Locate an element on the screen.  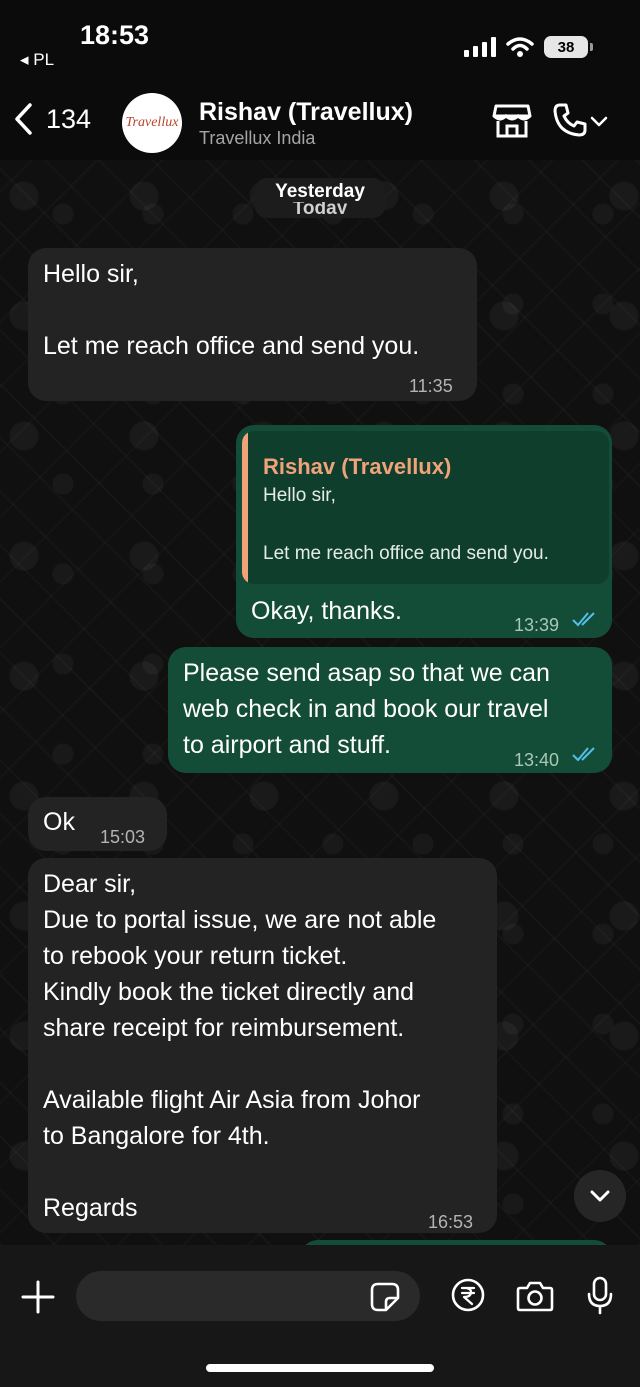
status-icons: 38 is located at coordinates (528, 47).